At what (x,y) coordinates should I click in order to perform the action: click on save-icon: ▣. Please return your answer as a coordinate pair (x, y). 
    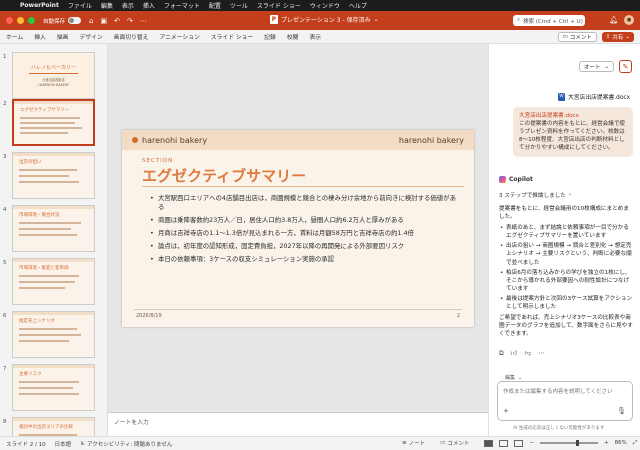
    Looking at the image, I should click on (103, 21).